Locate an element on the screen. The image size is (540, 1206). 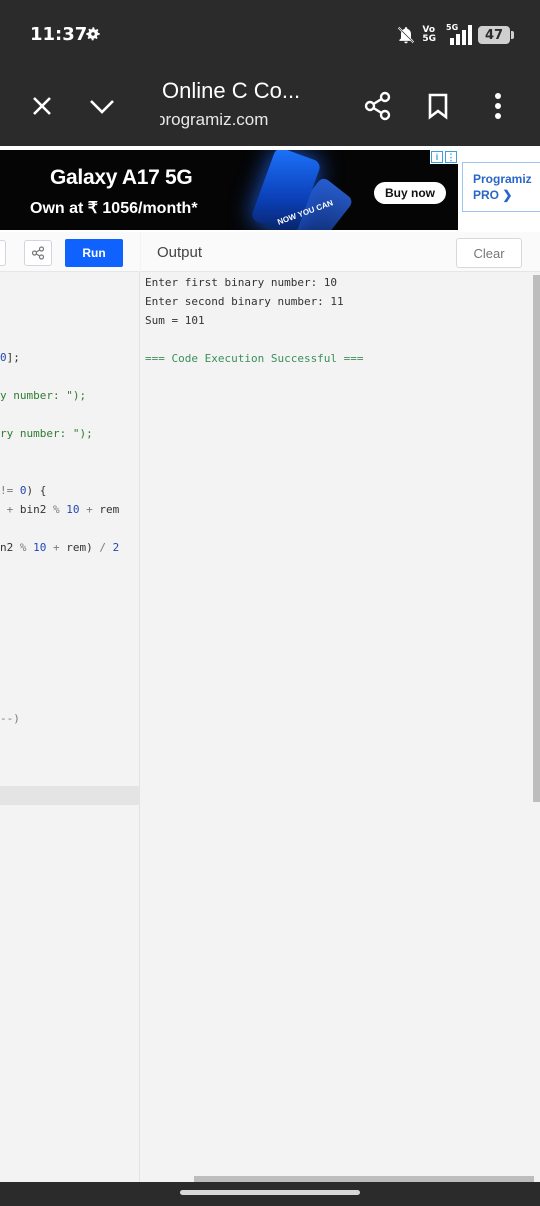
ad-subtitle: Own at ₹ 1056/month* is located at coordinates (114, 208).